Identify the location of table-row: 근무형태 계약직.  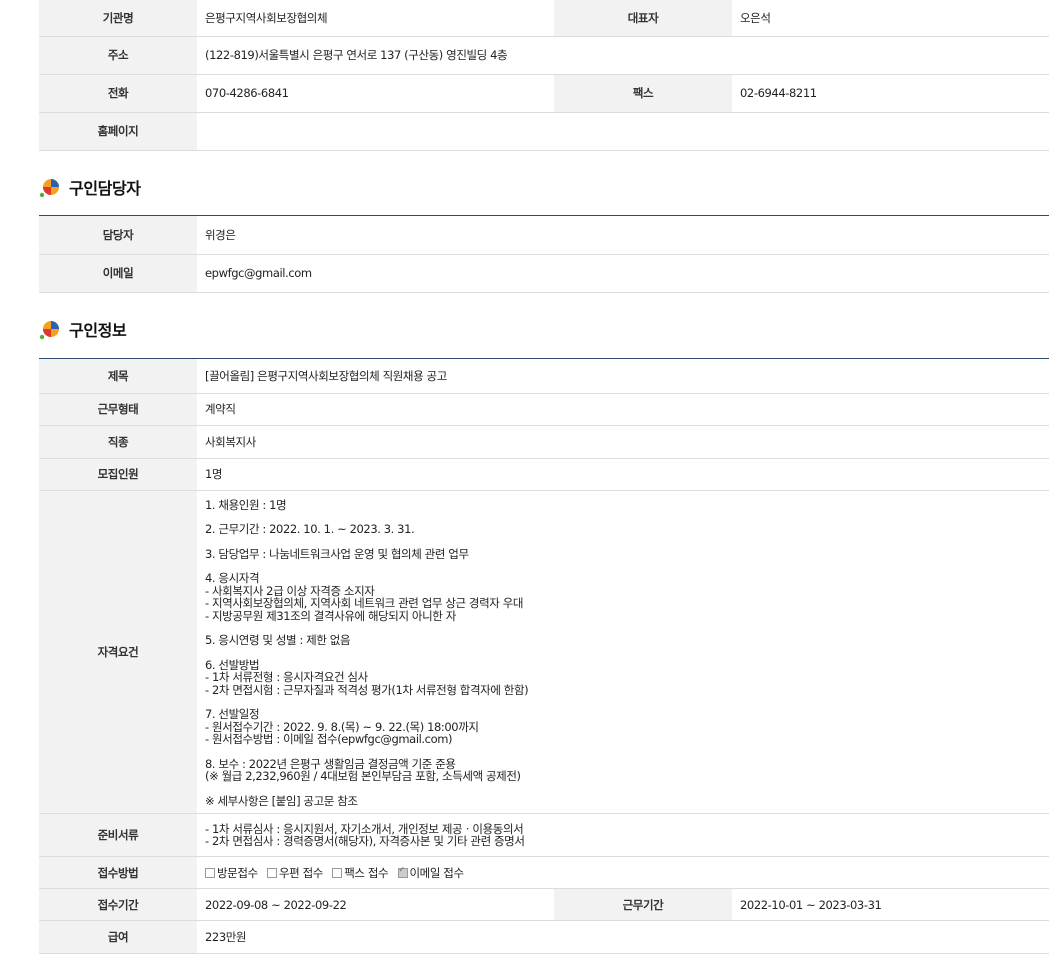
(544, 409).